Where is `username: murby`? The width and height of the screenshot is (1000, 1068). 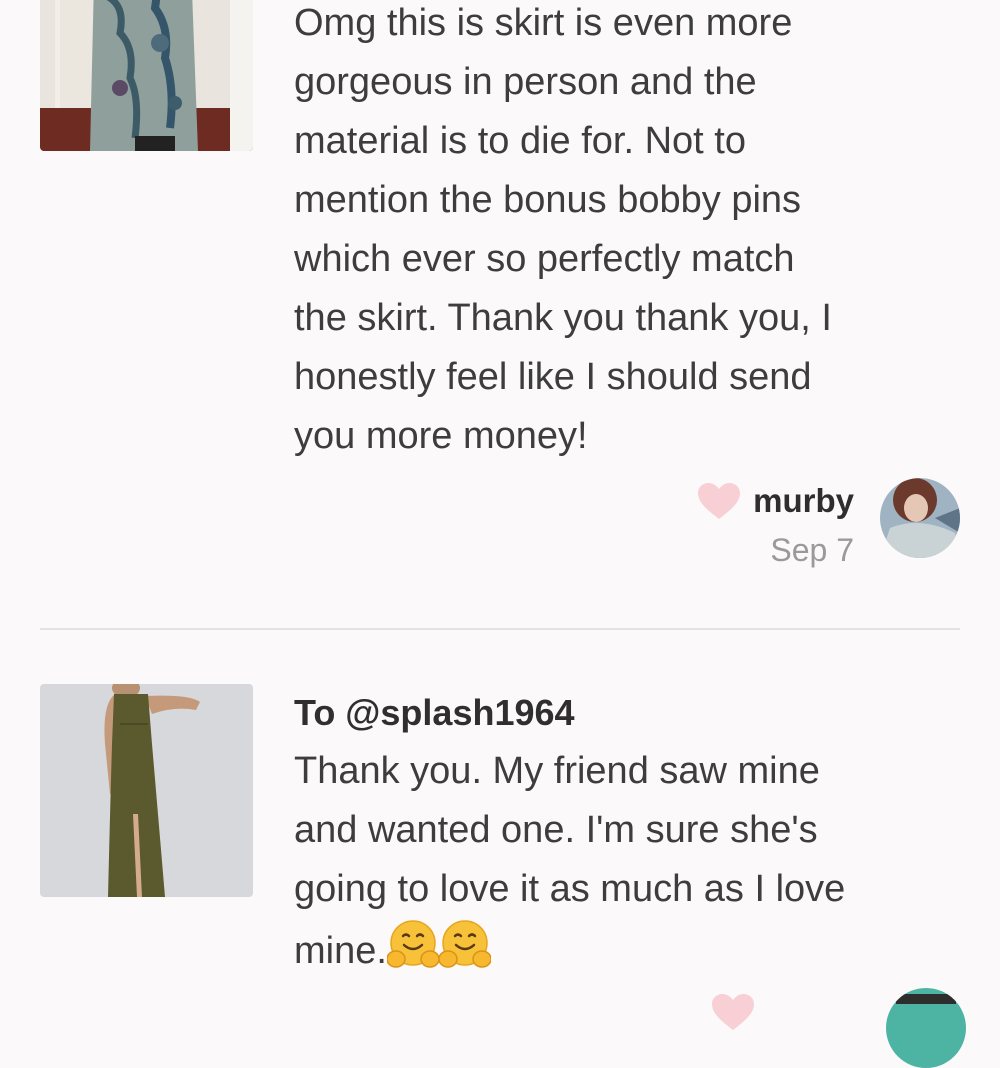 username: murby is located at coordinates (803, 501).